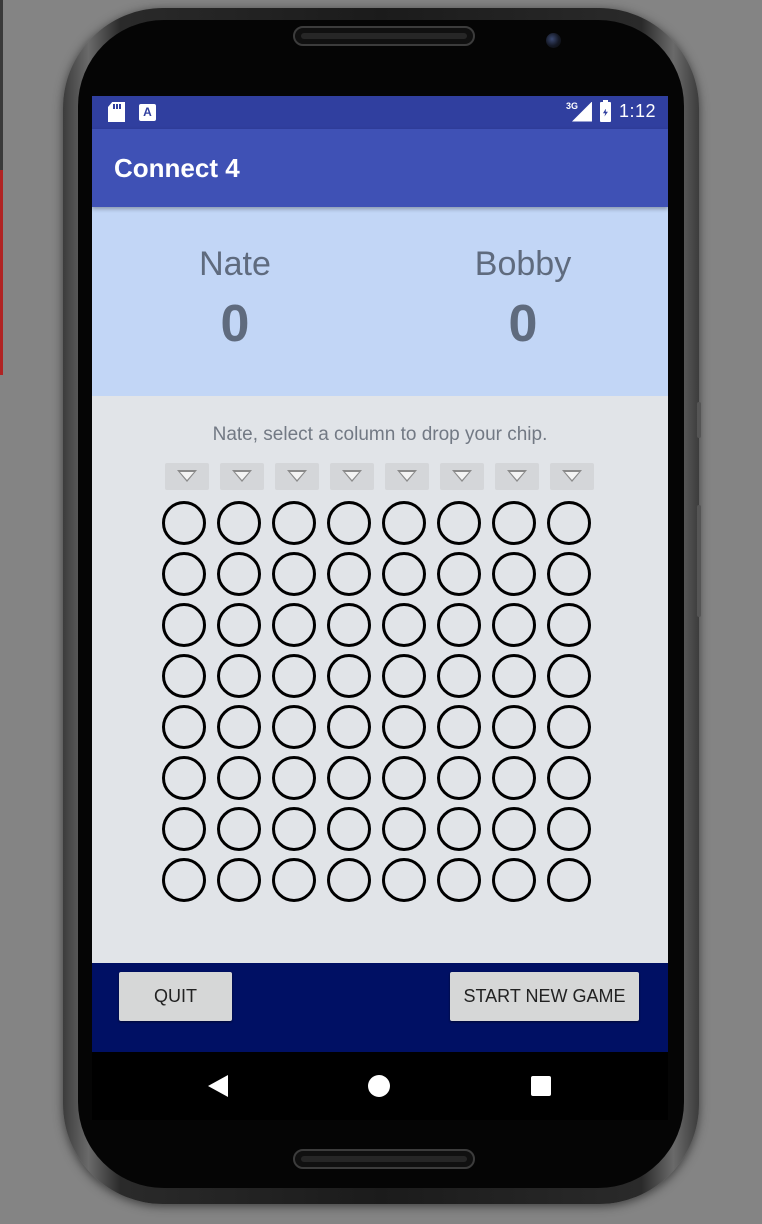 This screenshot has height=1224, width=762. I want to click on network-type: 3G, so click(571, 105).